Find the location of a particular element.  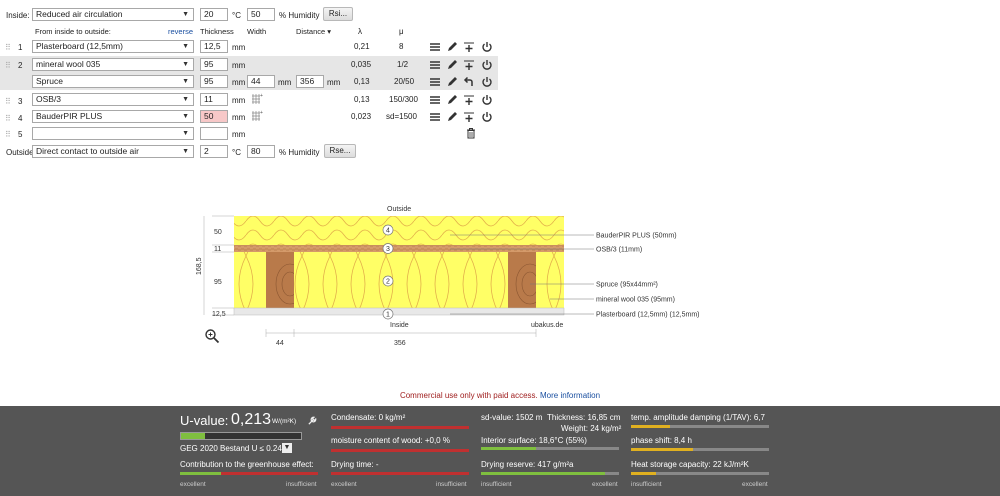

layer-material-value: BauderPIR PLUS is located at coordinates (69, 116).